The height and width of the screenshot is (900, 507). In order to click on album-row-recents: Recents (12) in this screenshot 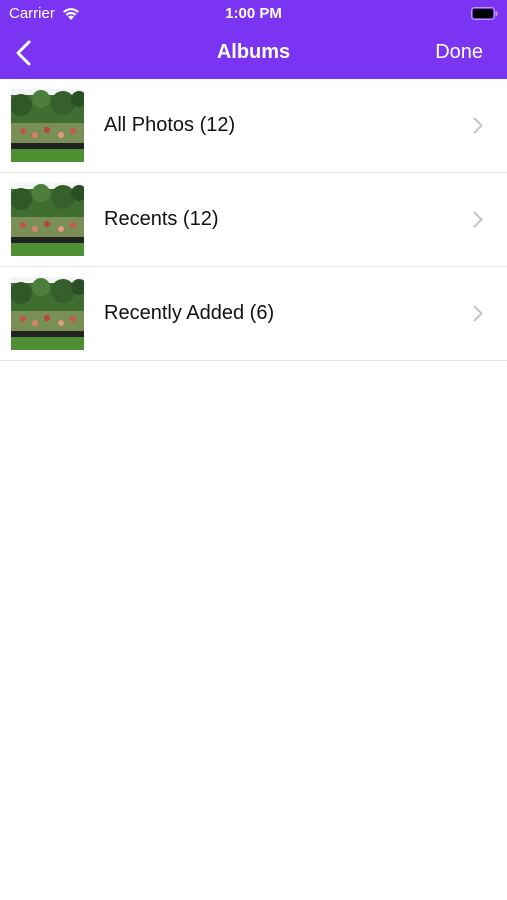, I will do `click(253, 220)`.